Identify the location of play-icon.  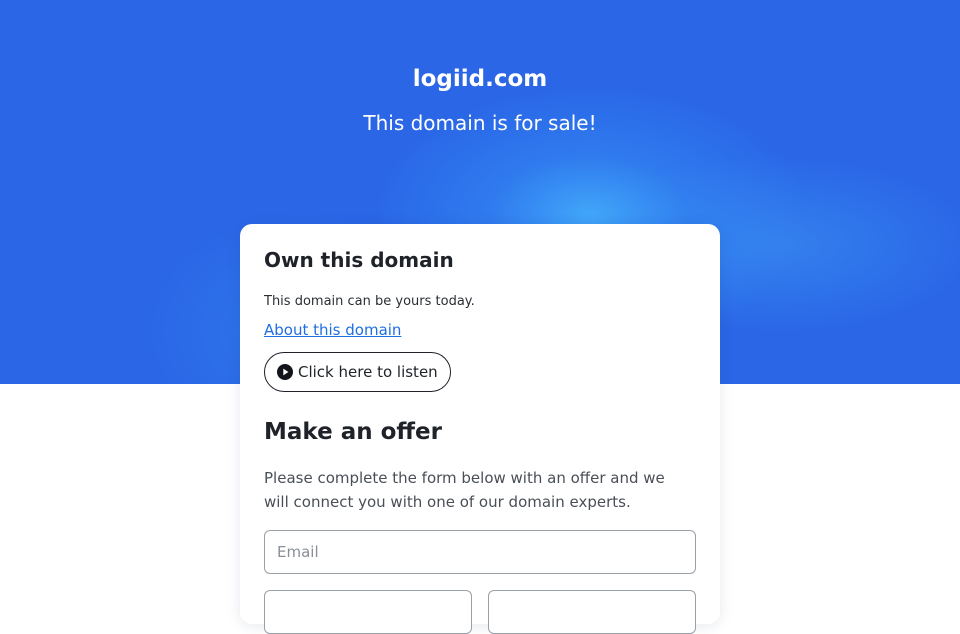
(285, 372).